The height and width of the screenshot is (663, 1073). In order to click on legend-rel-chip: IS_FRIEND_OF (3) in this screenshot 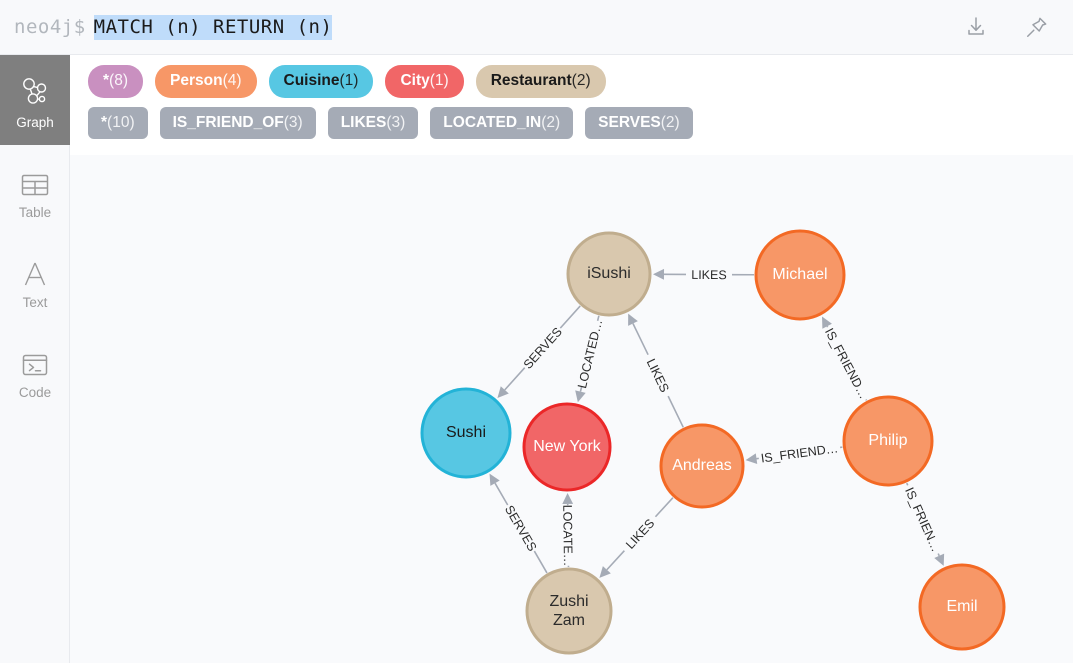, I will do `click(237, 122)`.